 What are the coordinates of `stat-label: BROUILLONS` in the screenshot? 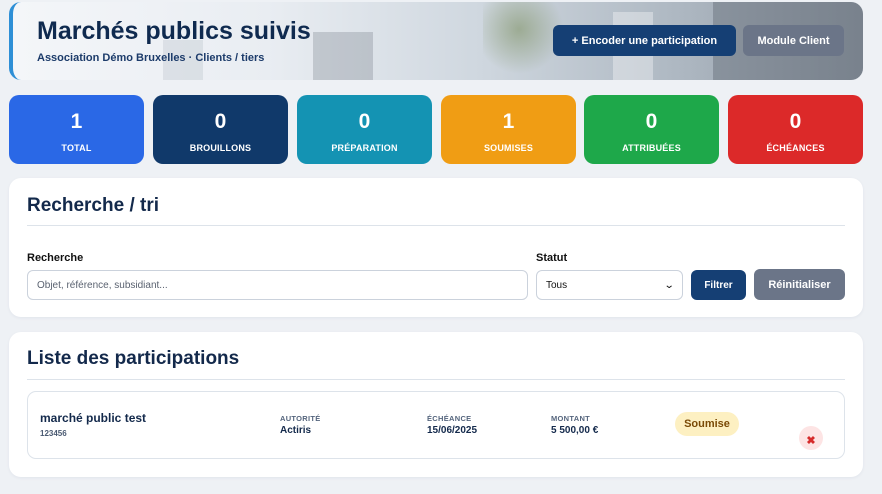 It's located at (220, 148).